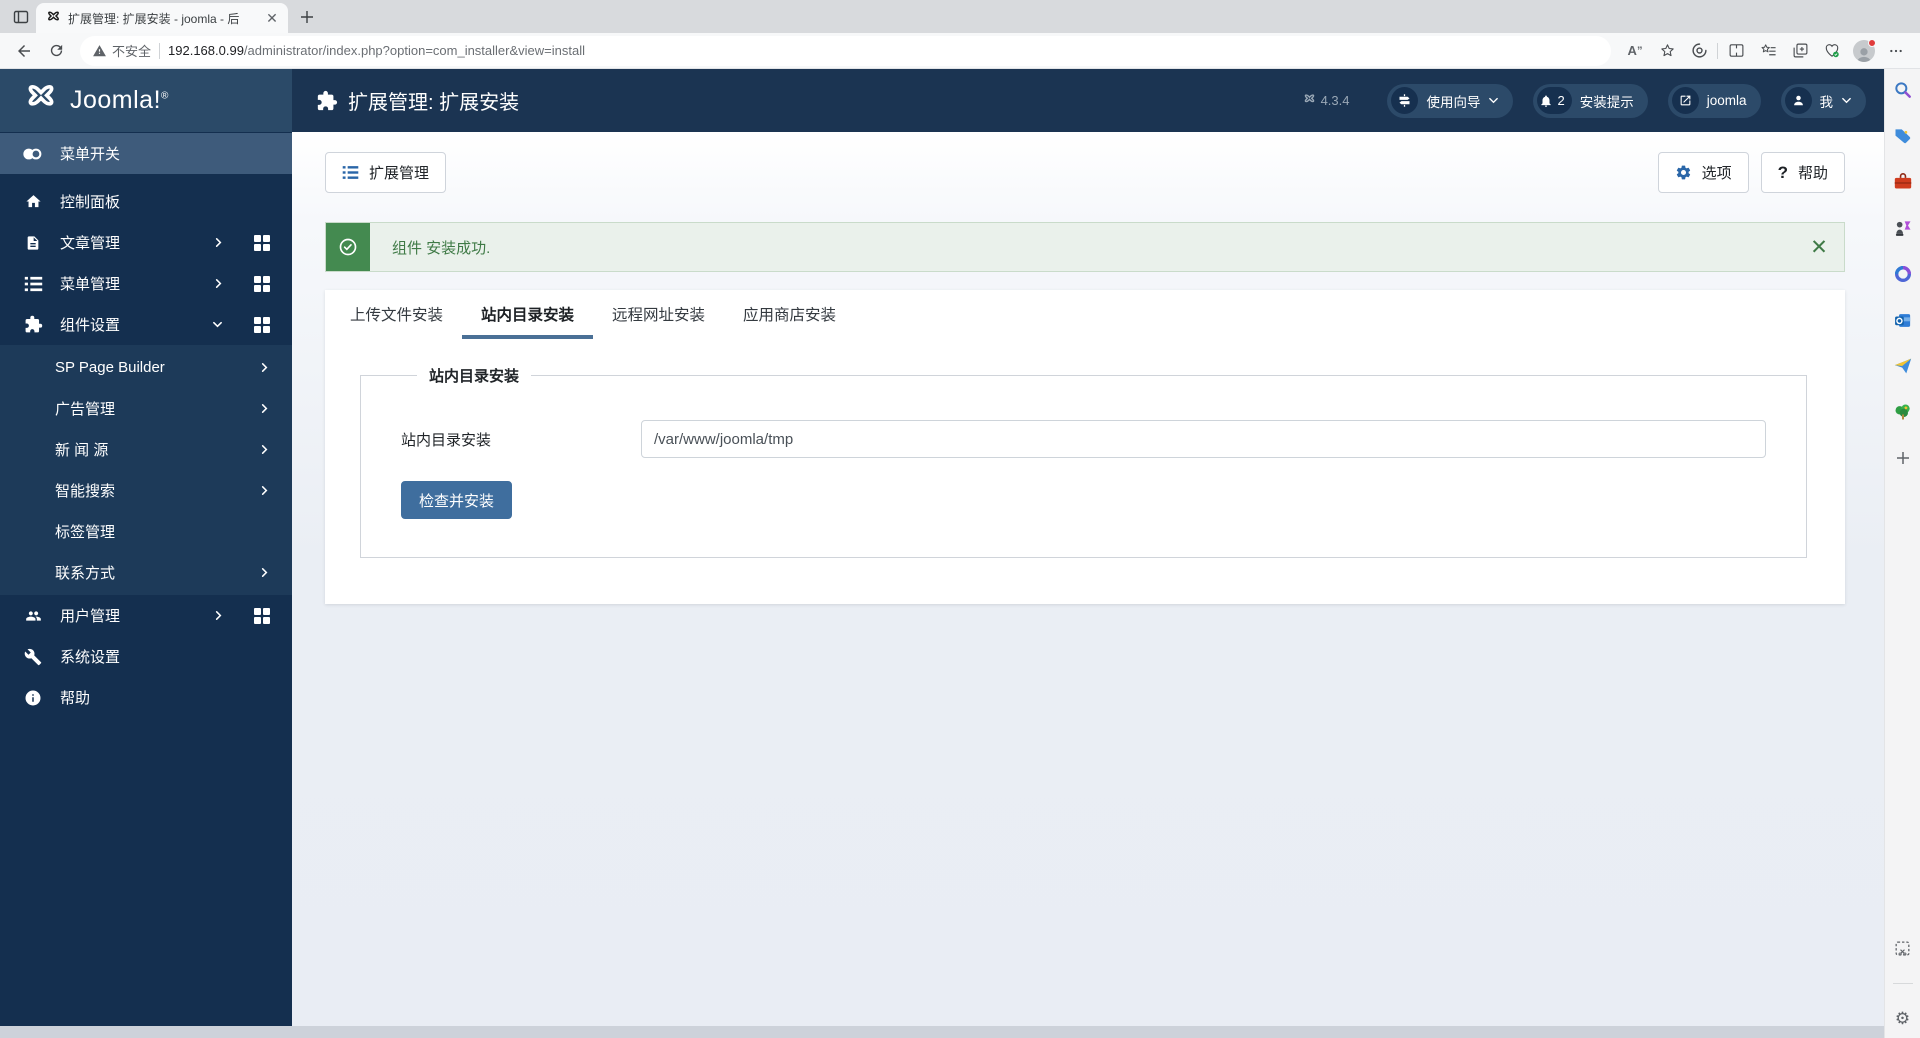 The height and width of the screenshot is (1038, 1920). Describe the element at coordinates (1903, 948) in the screenshot. I see `web-capture-icon` at that location.